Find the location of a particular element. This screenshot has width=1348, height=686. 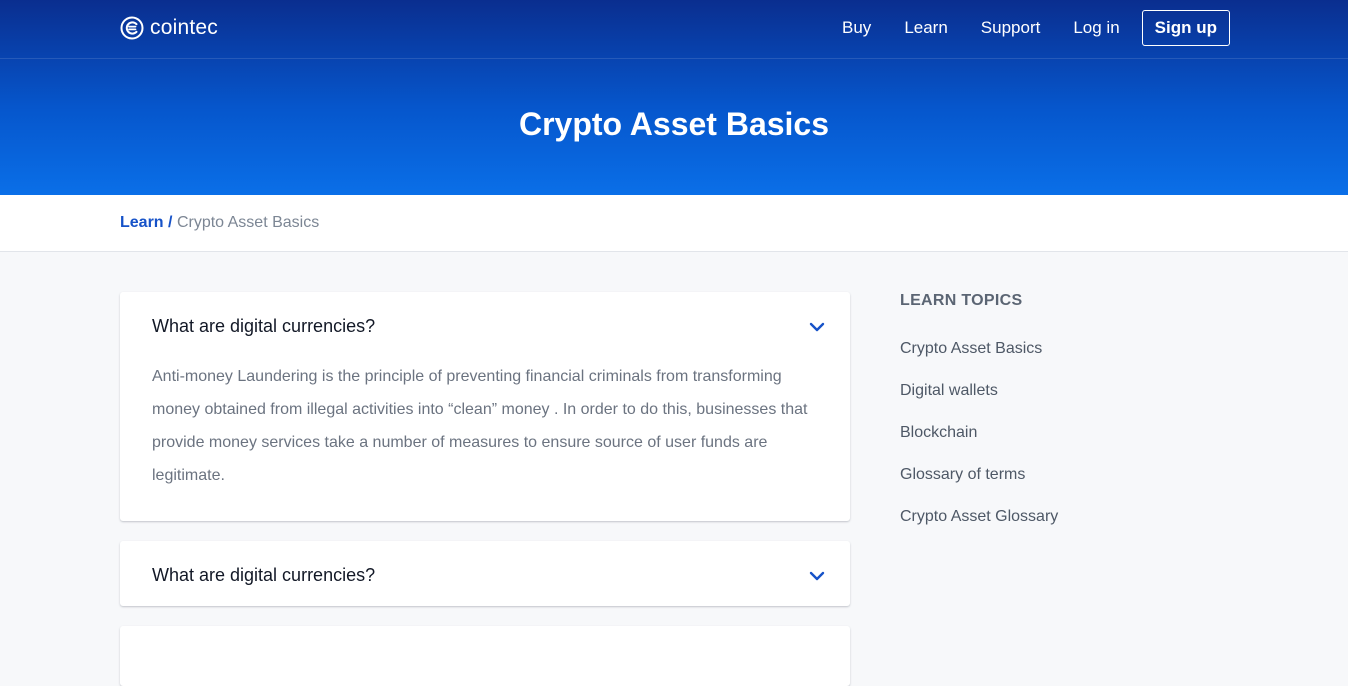

sidebar-heading: LEARN TOPICS is located at coordinates (961, 300).